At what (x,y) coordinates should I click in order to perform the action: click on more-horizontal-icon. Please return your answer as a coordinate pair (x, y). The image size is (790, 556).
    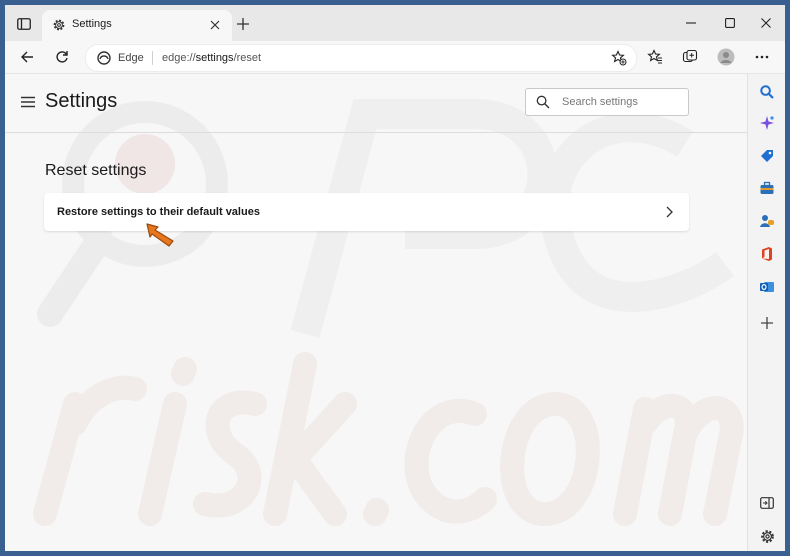
    Looking at the image, I should click on (762, 57).